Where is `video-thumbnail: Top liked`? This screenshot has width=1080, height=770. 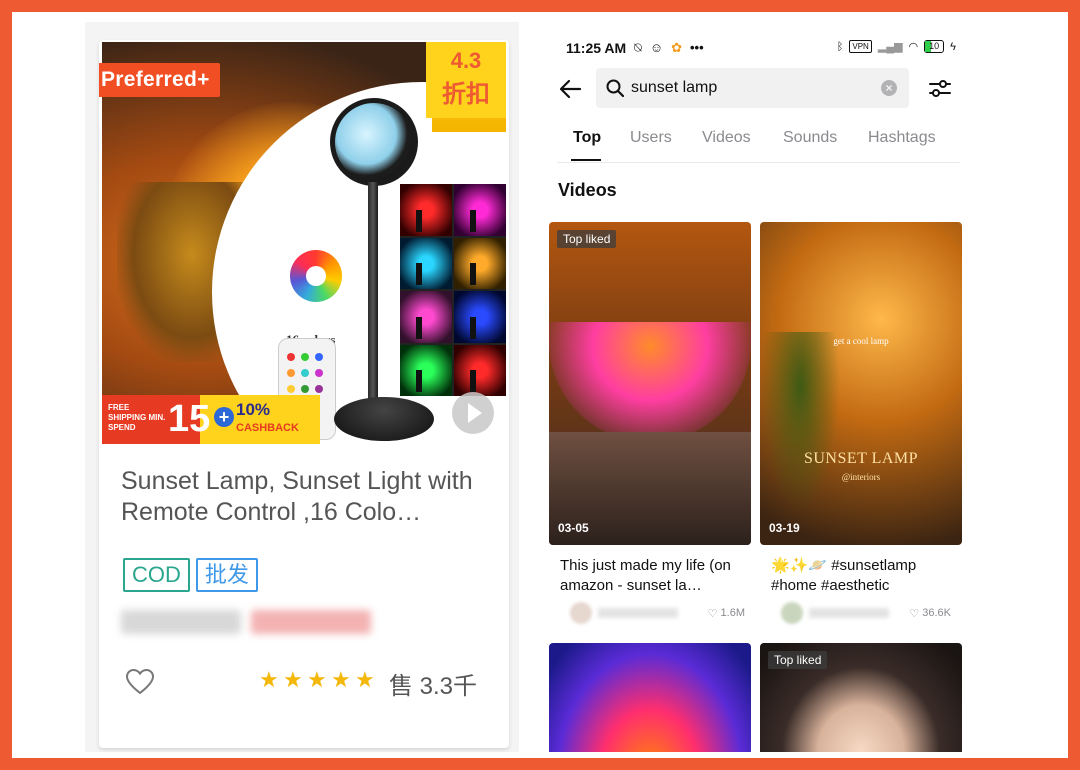
video-thumbnail: Top liked is located at coordinates (861, 697).